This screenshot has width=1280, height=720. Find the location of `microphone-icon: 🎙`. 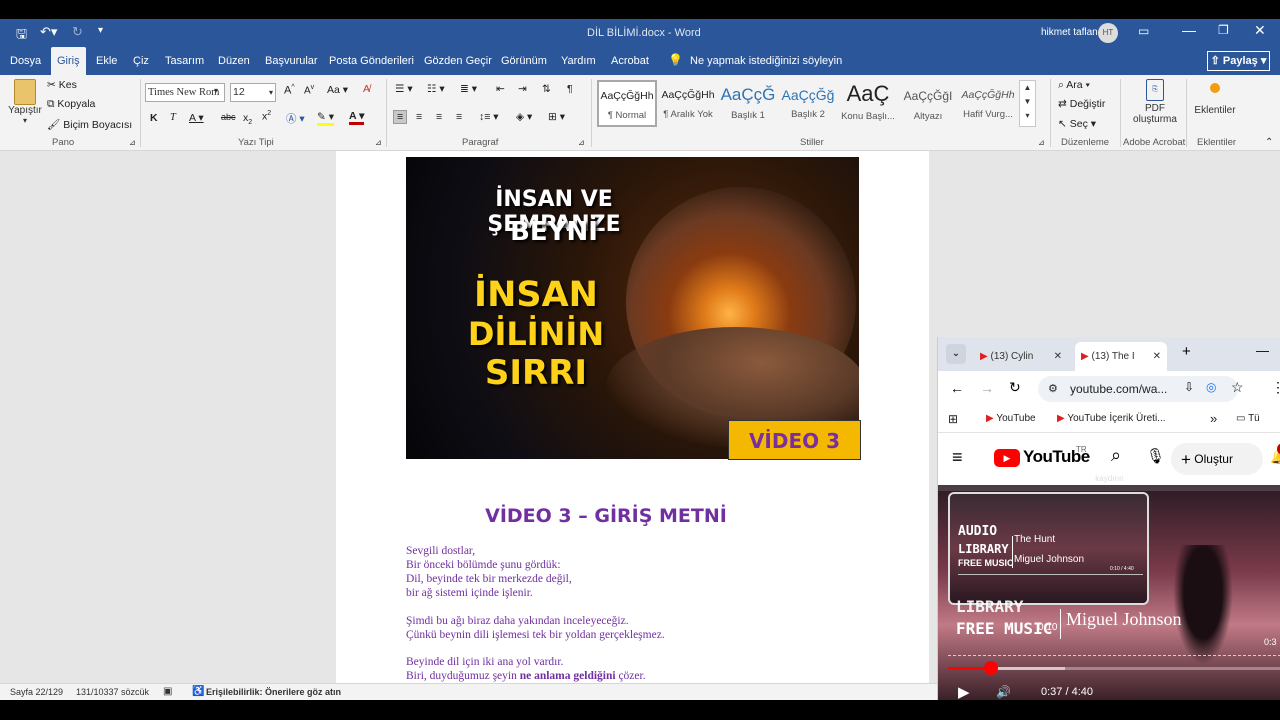

microphone-icon: 🎙 is located at coordinates (1155, 456).